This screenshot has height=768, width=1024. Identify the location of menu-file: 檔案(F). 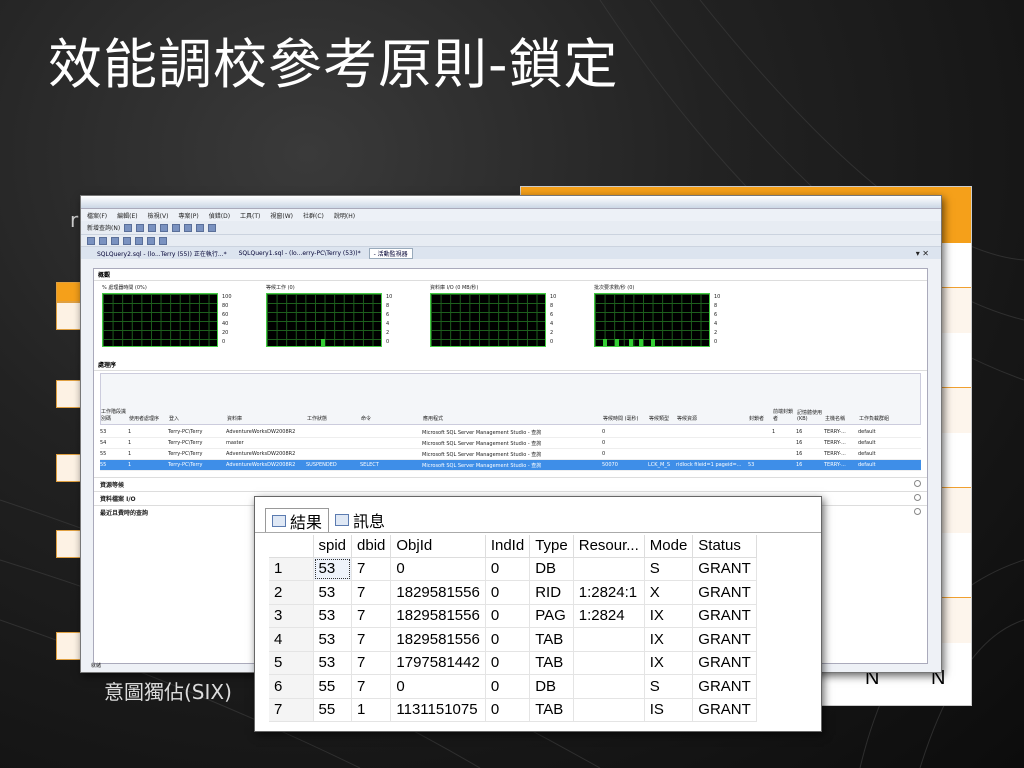
(97, 215).